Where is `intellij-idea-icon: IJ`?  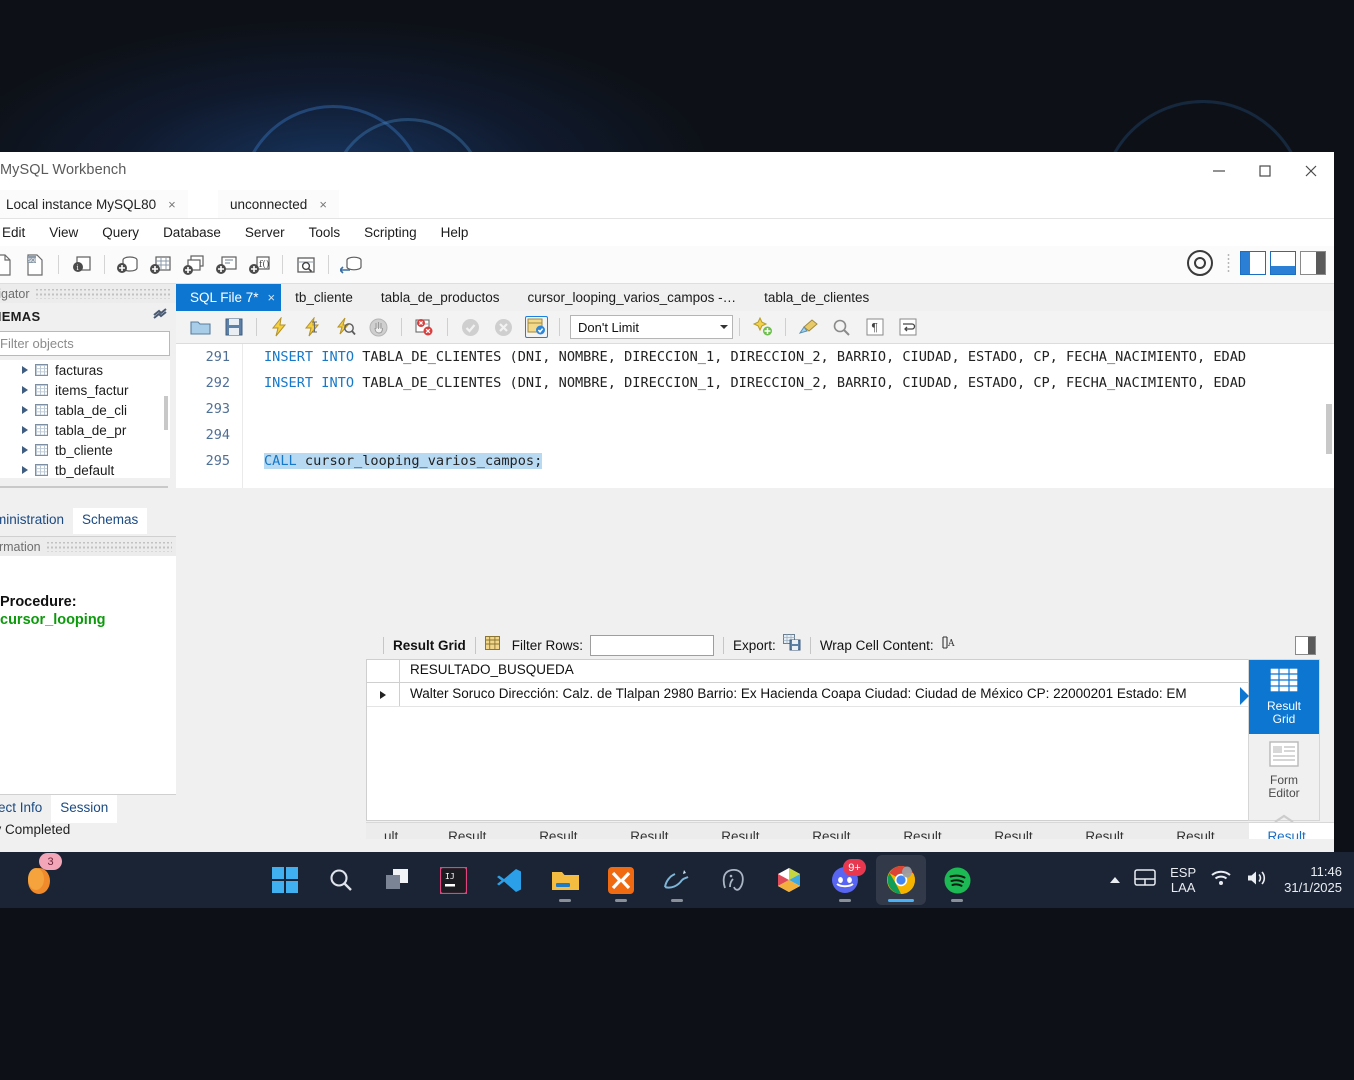
intellij-idea-icon: IJ is located at coordinates (453, 880).